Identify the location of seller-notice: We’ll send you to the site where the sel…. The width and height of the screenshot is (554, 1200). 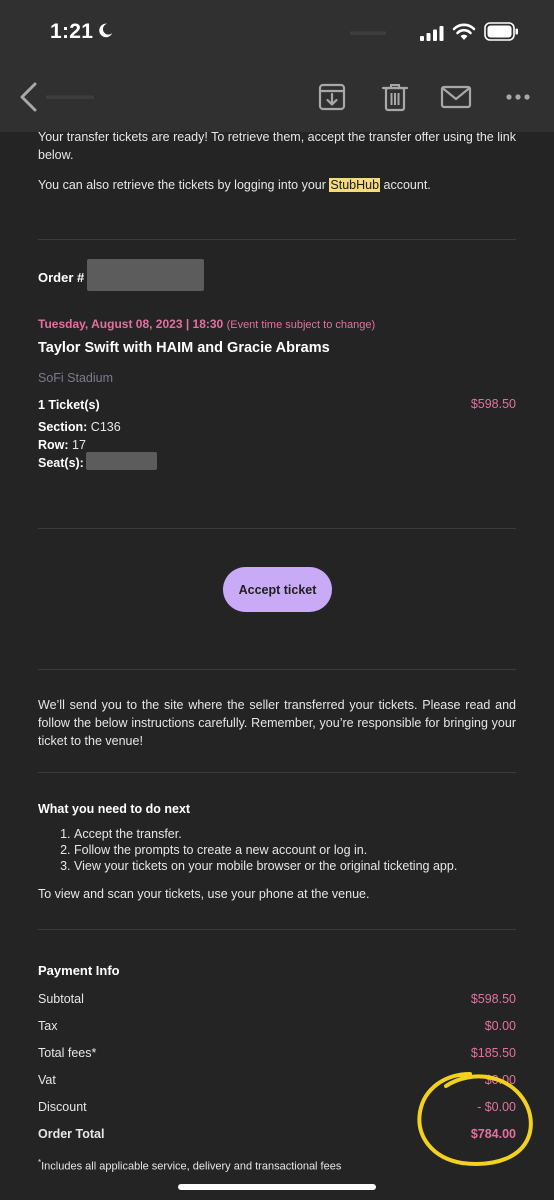
(277, 723).